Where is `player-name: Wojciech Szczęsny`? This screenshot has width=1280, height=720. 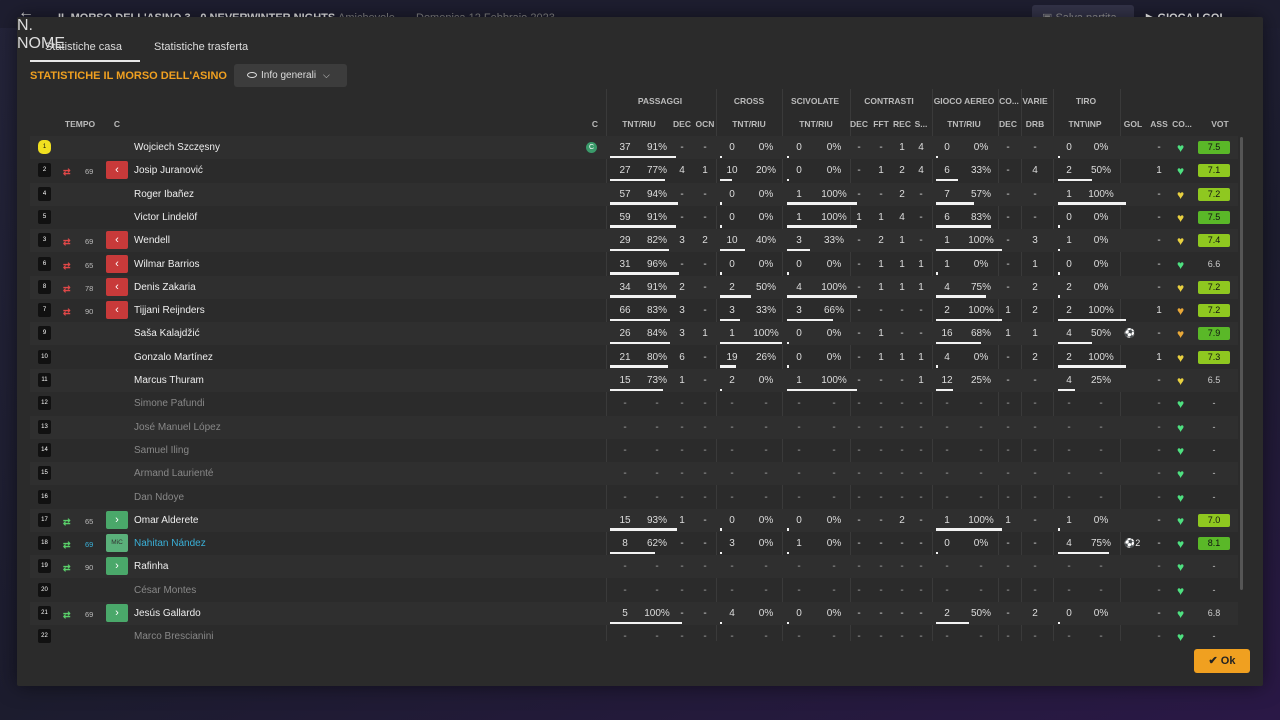
player-name: Wojciech Szczęsny is located at coordinates (177, 147).